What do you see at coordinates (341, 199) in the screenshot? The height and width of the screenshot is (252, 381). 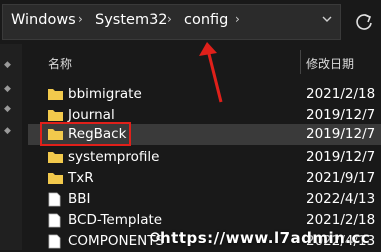 I see `file-date: 2022/4/13` at bounding box center [341, 199].